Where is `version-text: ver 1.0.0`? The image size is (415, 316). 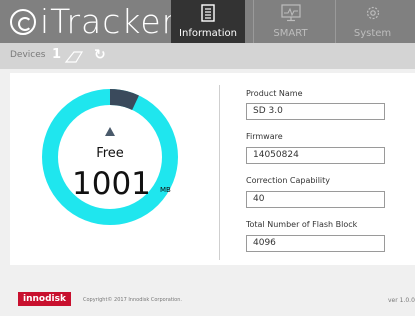
version-text: ver 1.0.0 is located at coordinates (401, 300).